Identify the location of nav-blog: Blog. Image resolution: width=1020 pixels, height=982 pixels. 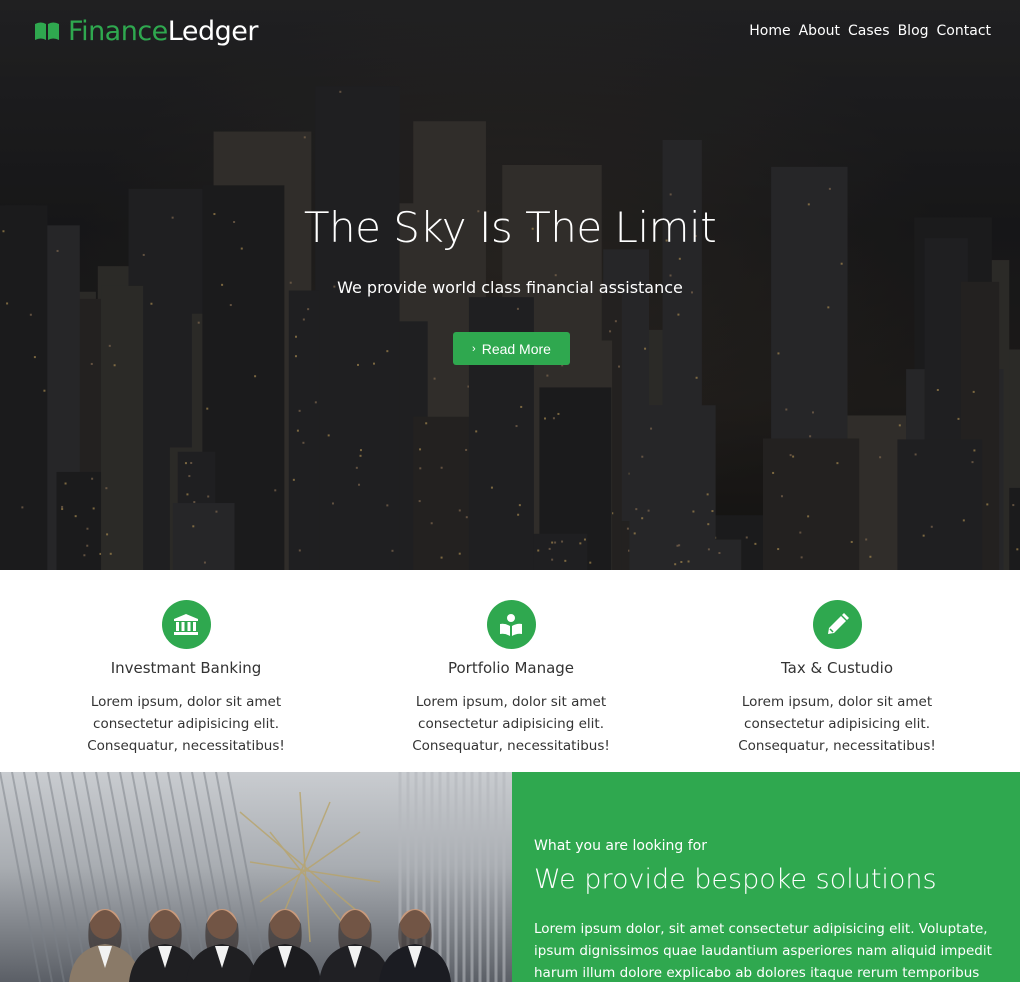
(913, 31).